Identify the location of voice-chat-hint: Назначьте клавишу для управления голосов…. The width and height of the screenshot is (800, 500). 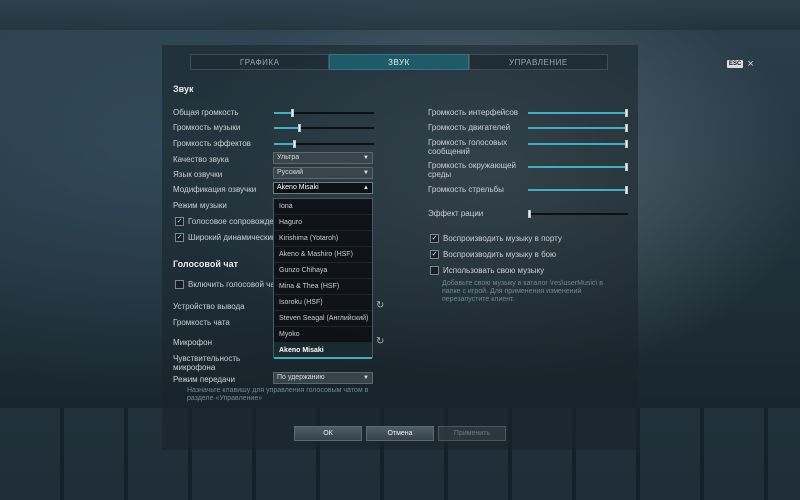
(278, 394).